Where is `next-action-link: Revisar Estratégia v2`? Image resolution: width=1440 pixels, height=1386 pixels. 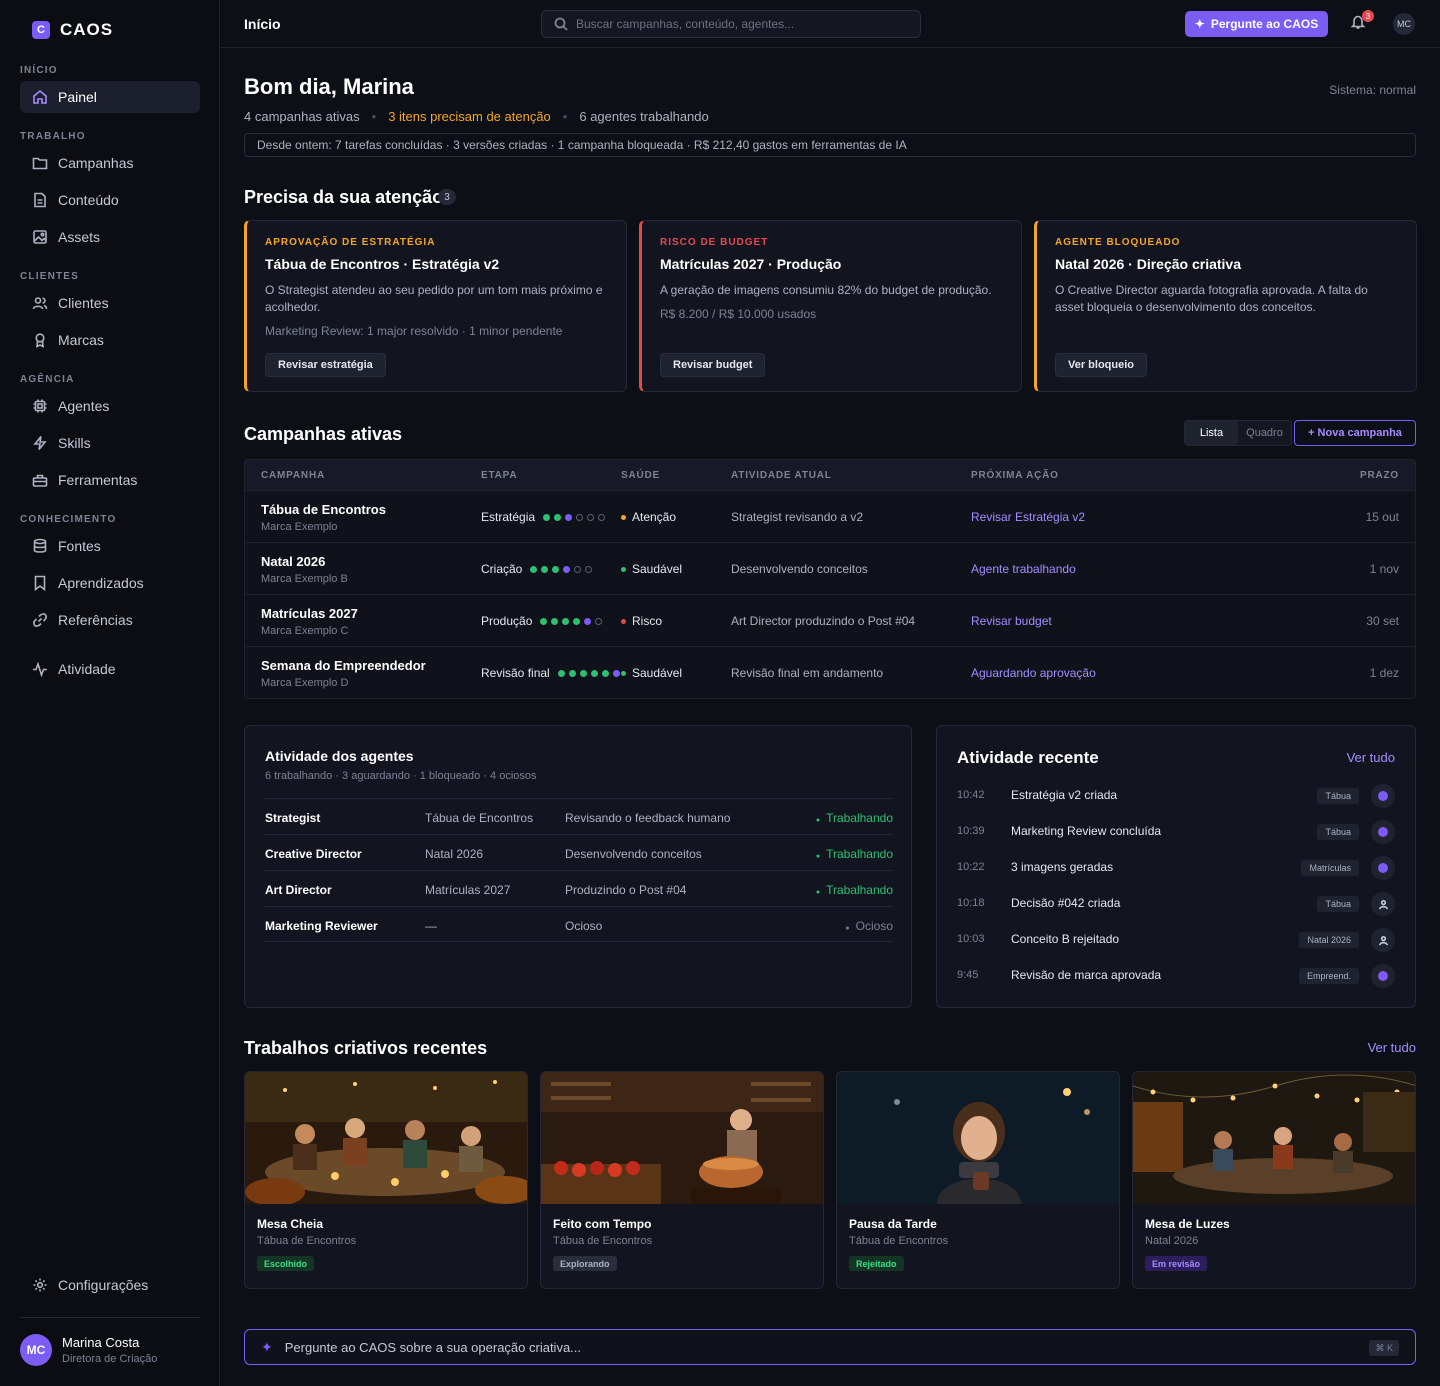 next-action-link: Revisar Estratégia v2 is located at coordinates (1028, 517).